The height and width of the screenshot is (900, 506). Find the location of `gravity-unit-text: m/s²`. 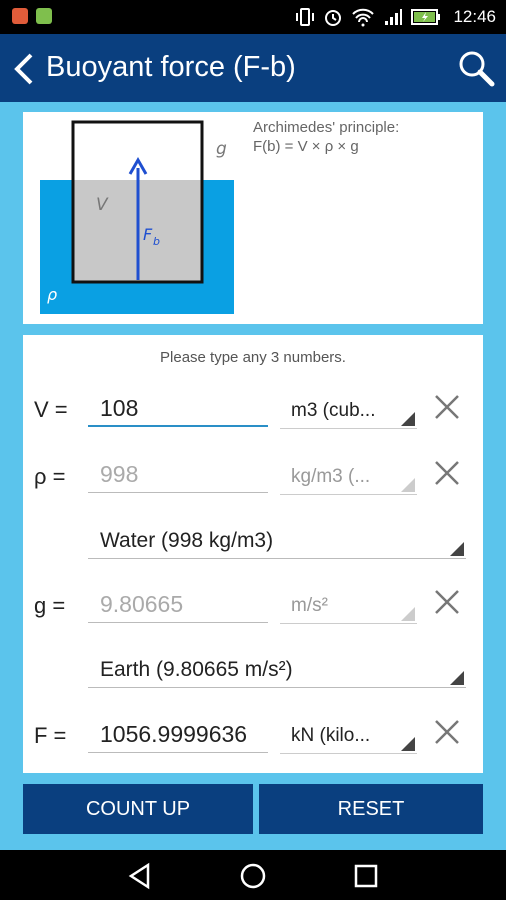

gravity-unit-text: m/s² is located at coordinates (309, 605).